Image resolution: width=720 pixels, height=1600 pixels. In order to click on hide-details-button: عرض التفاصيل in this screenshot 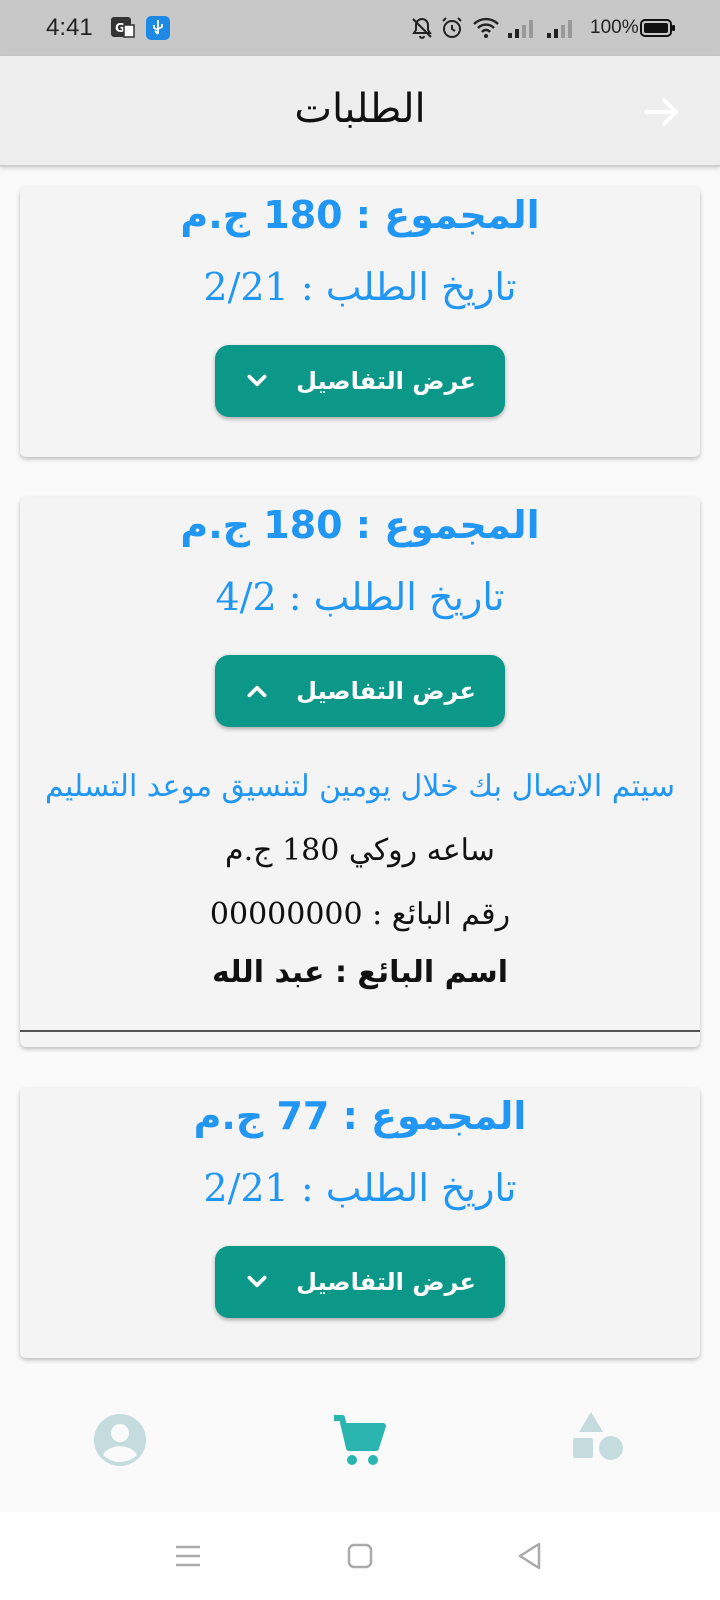, I will do `click(360, 691)`.